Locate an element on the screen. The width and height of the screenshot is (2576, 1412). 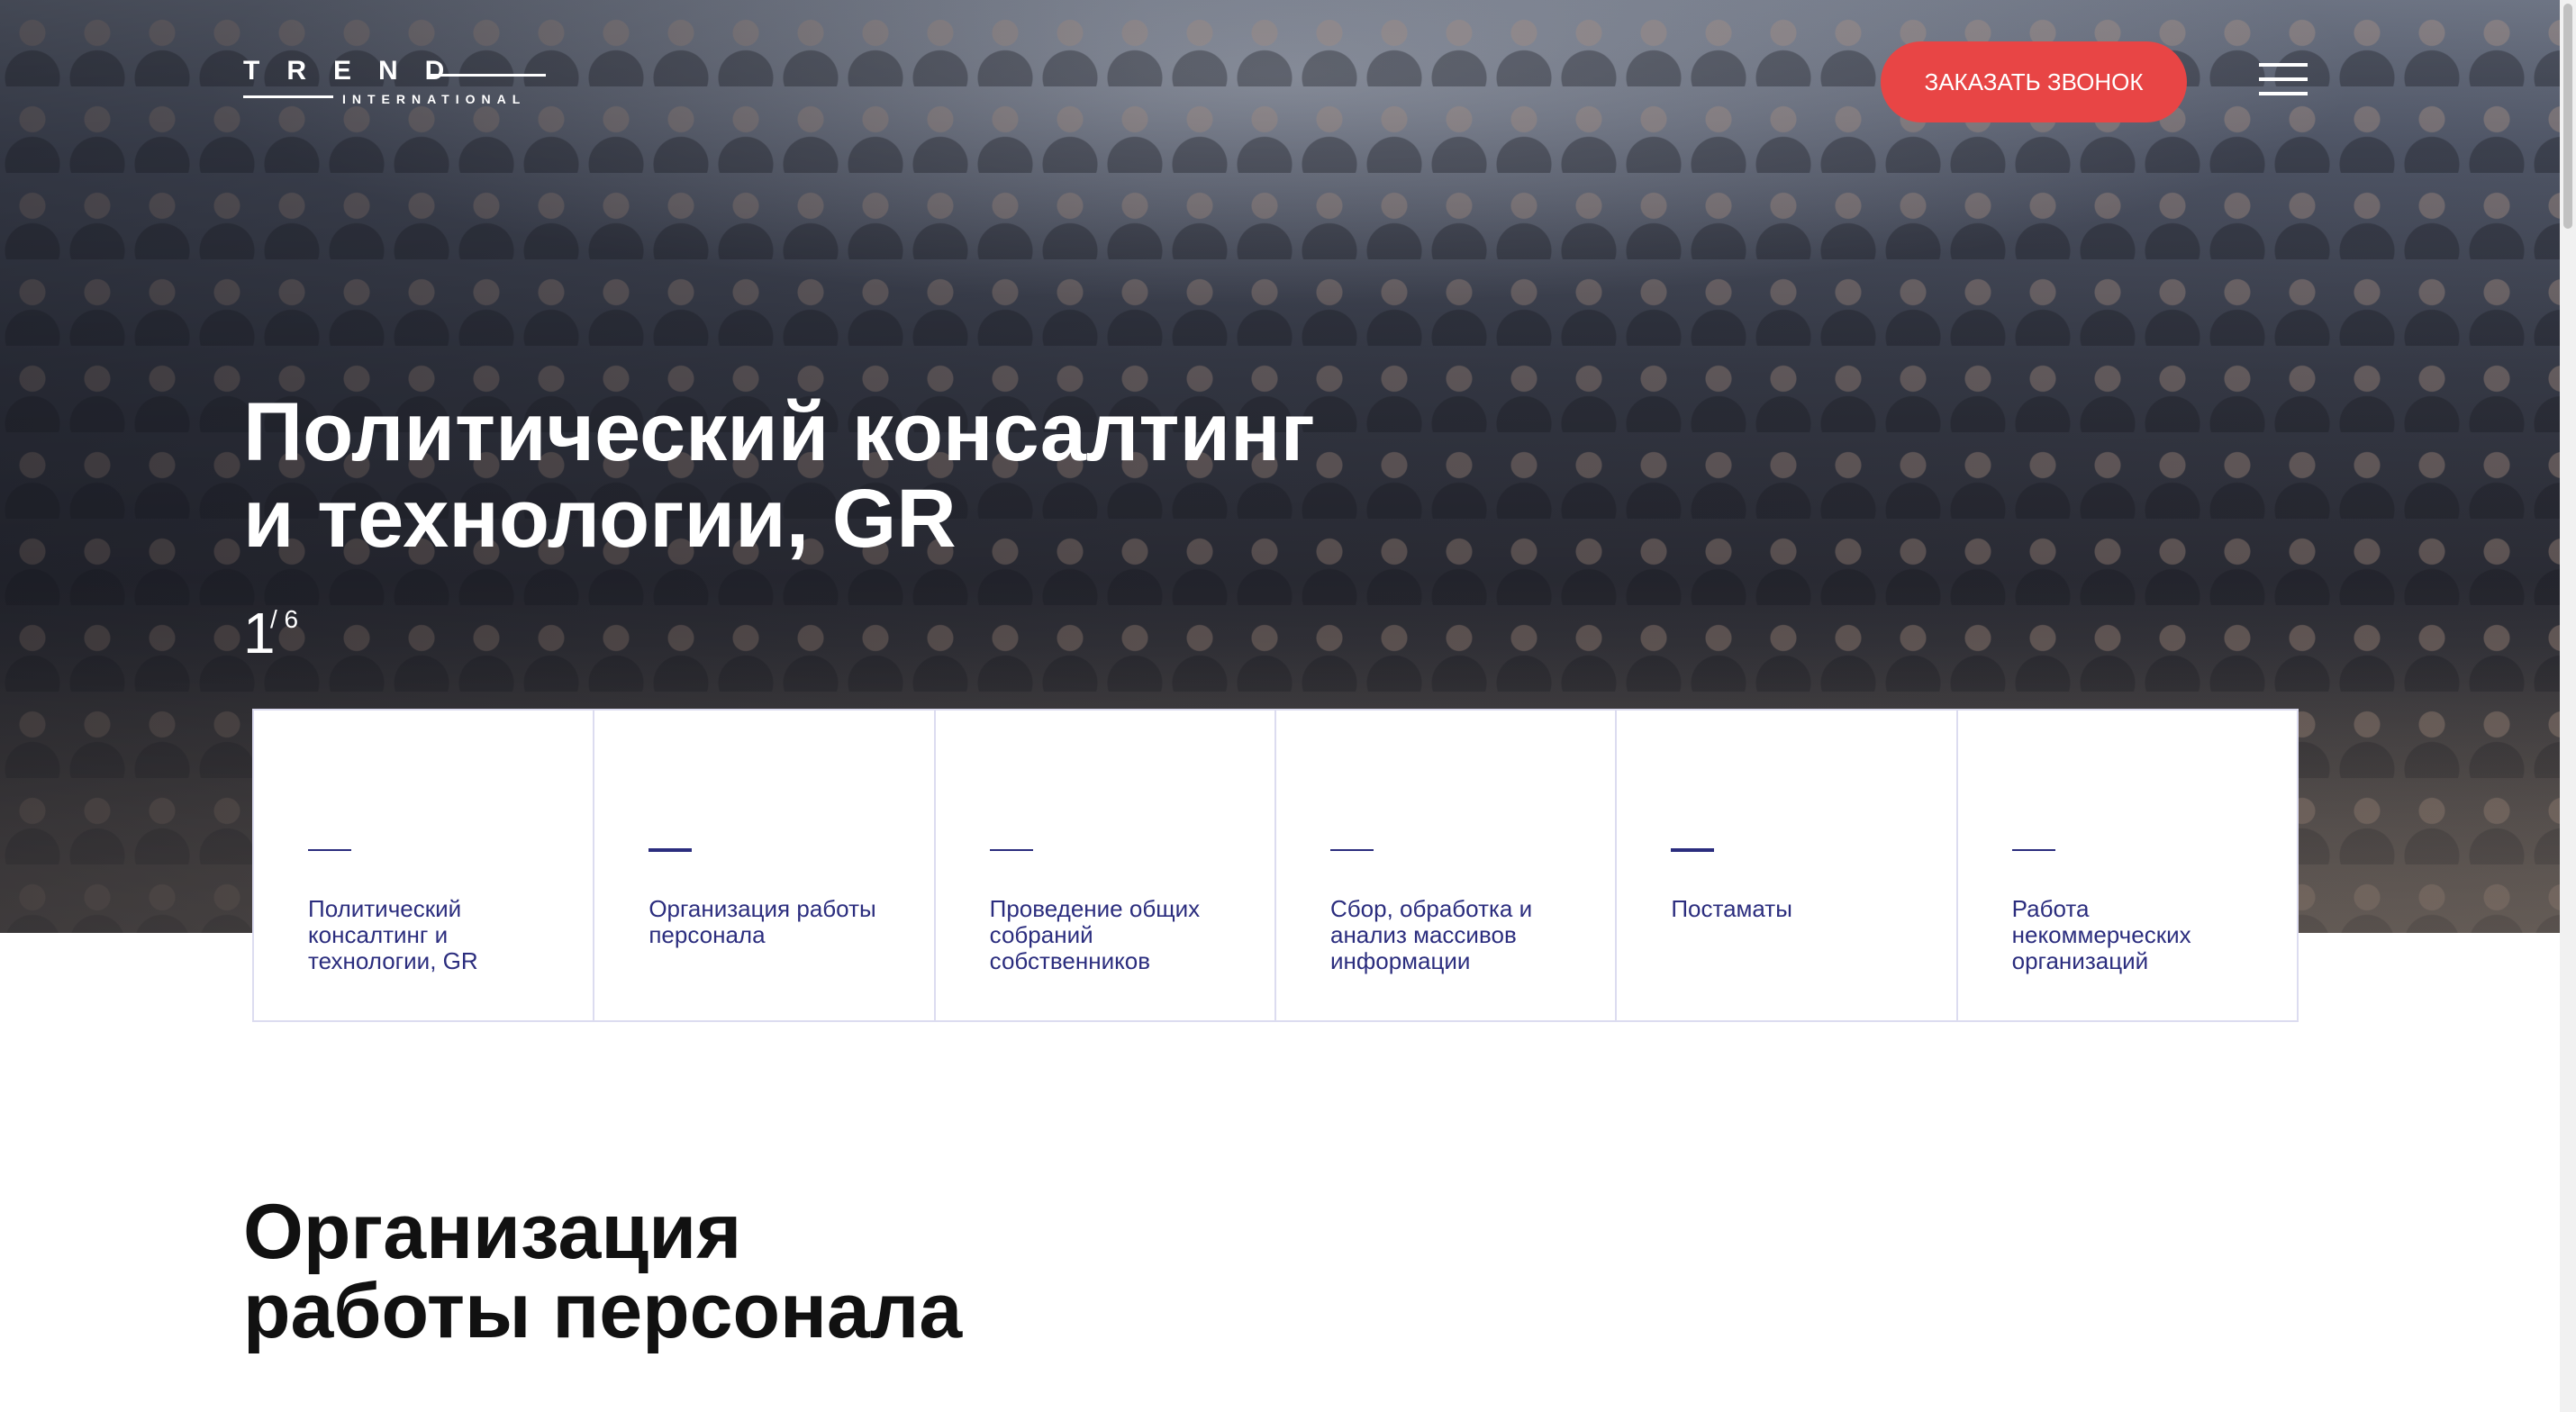
service-tab-label: Постаматы is located at coordinates (1731, 908).